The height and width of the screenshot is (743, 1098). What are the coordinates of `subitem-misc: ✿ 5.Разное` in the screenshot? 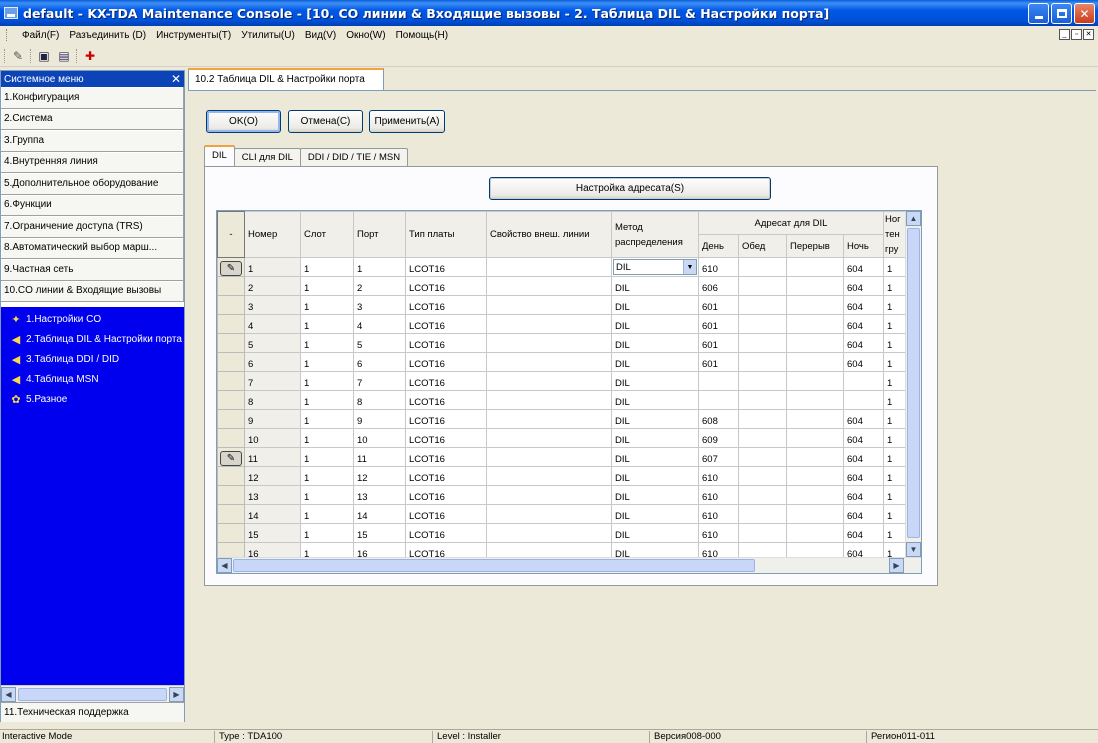 It's located at (92, 399).